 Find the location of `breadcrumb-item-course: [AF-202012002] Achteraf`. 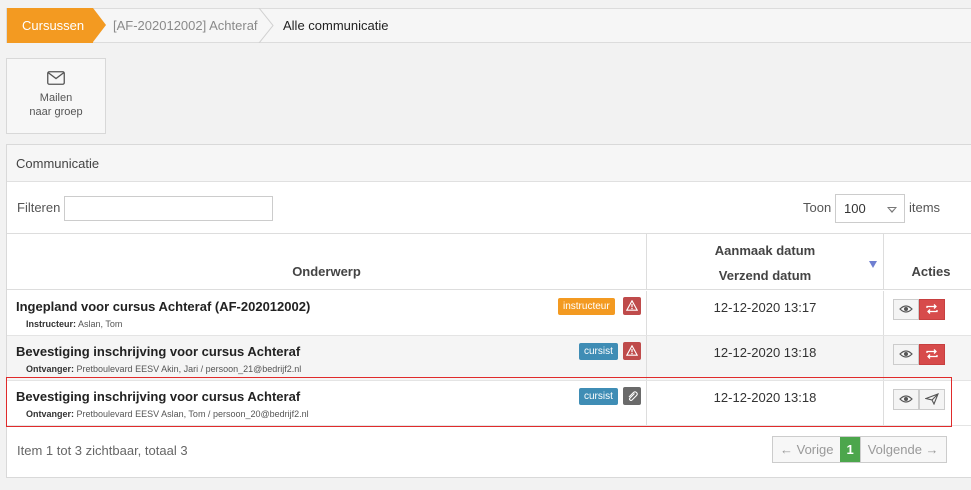

breadcrumb-item-course: [AF-202012002] Achteraf is located at coordinates (185, 25).